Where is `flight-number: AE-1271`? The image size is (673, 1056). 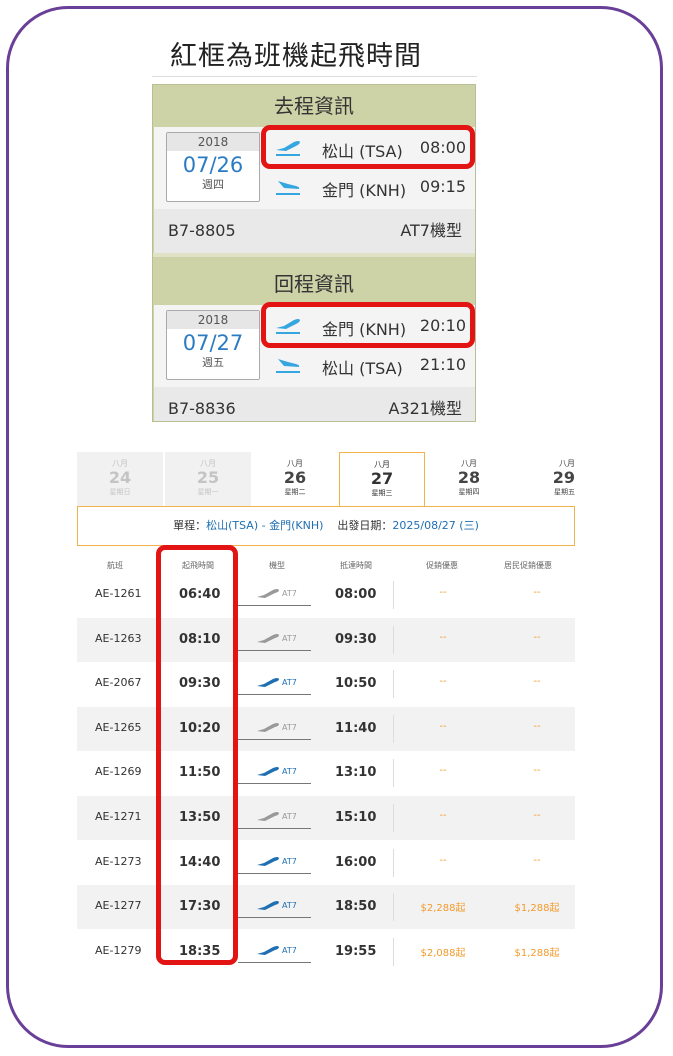 flight-number: AE-1271 is located at coordinates (118, 816).